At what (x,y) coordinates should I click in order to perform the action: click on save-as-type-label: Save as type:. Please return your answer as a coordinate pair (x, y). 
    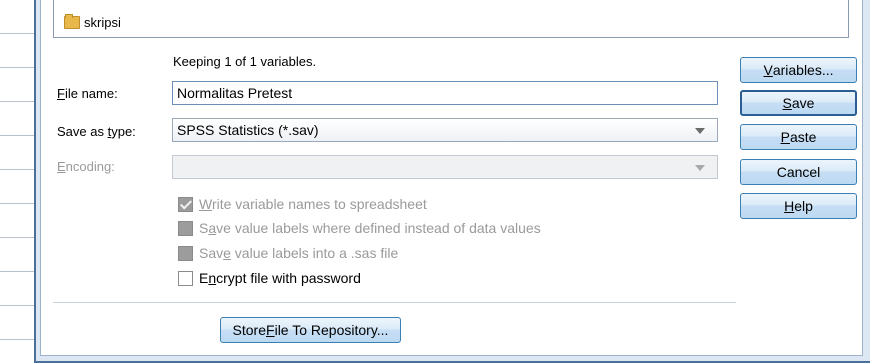
    Looking at the image, I should click on (96, 131).